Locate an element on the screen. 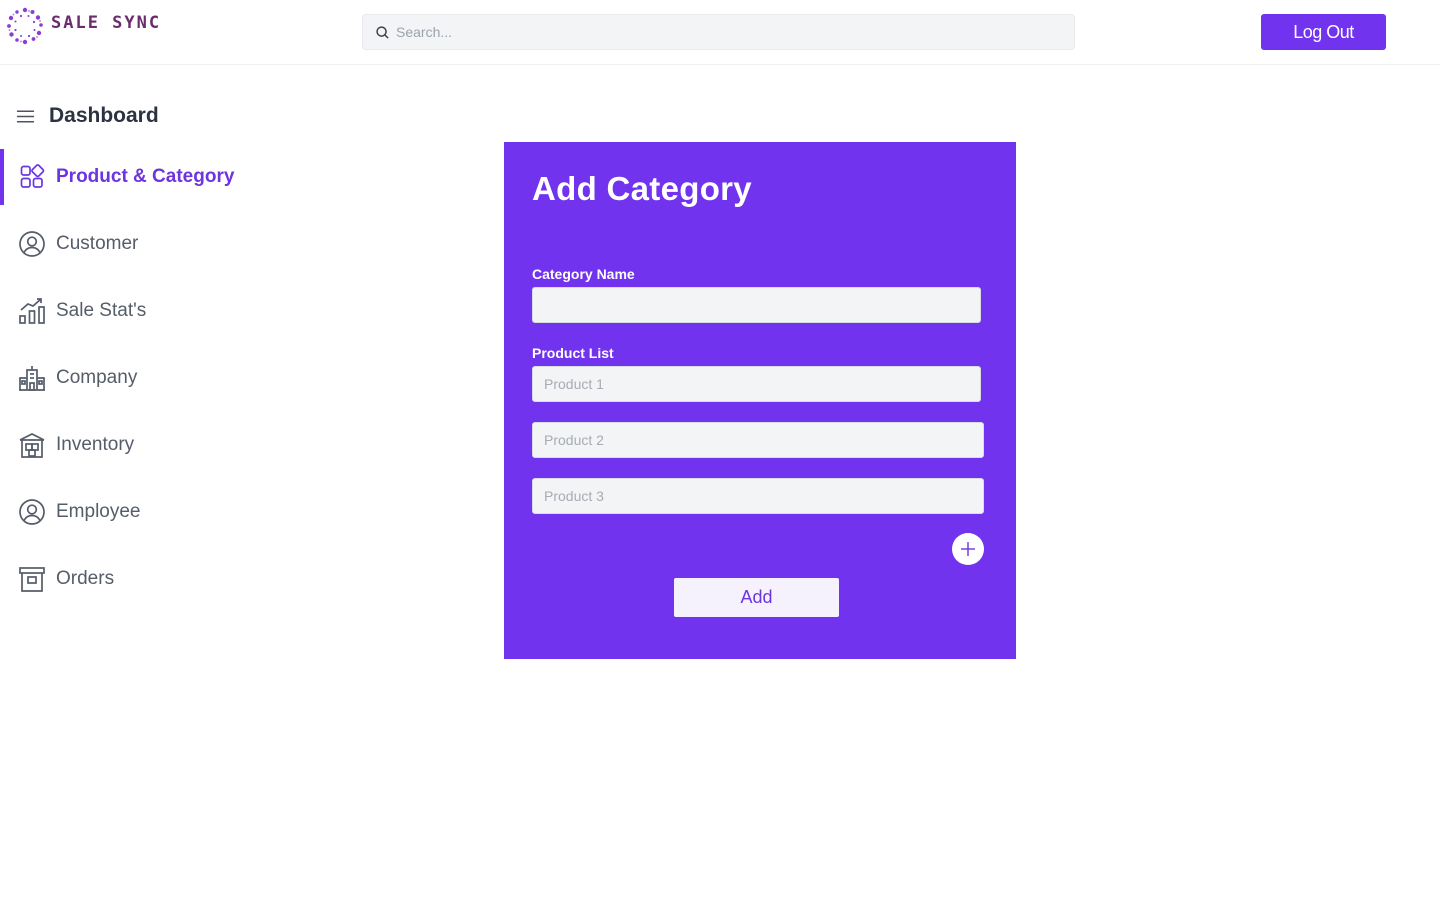  product-list-label: Product List is located at coordinates (573, 353).